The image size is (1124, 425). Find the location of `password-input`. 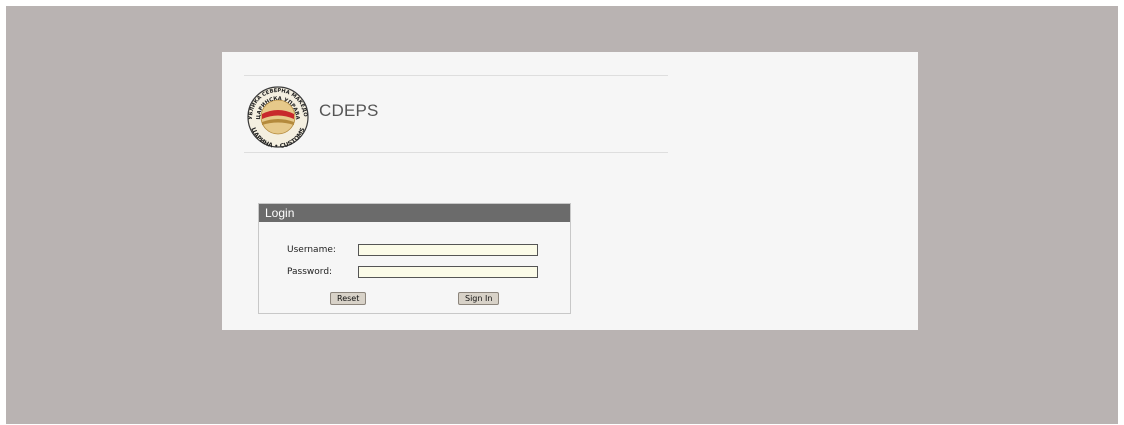

password-input is located at coordinates (448, 272).